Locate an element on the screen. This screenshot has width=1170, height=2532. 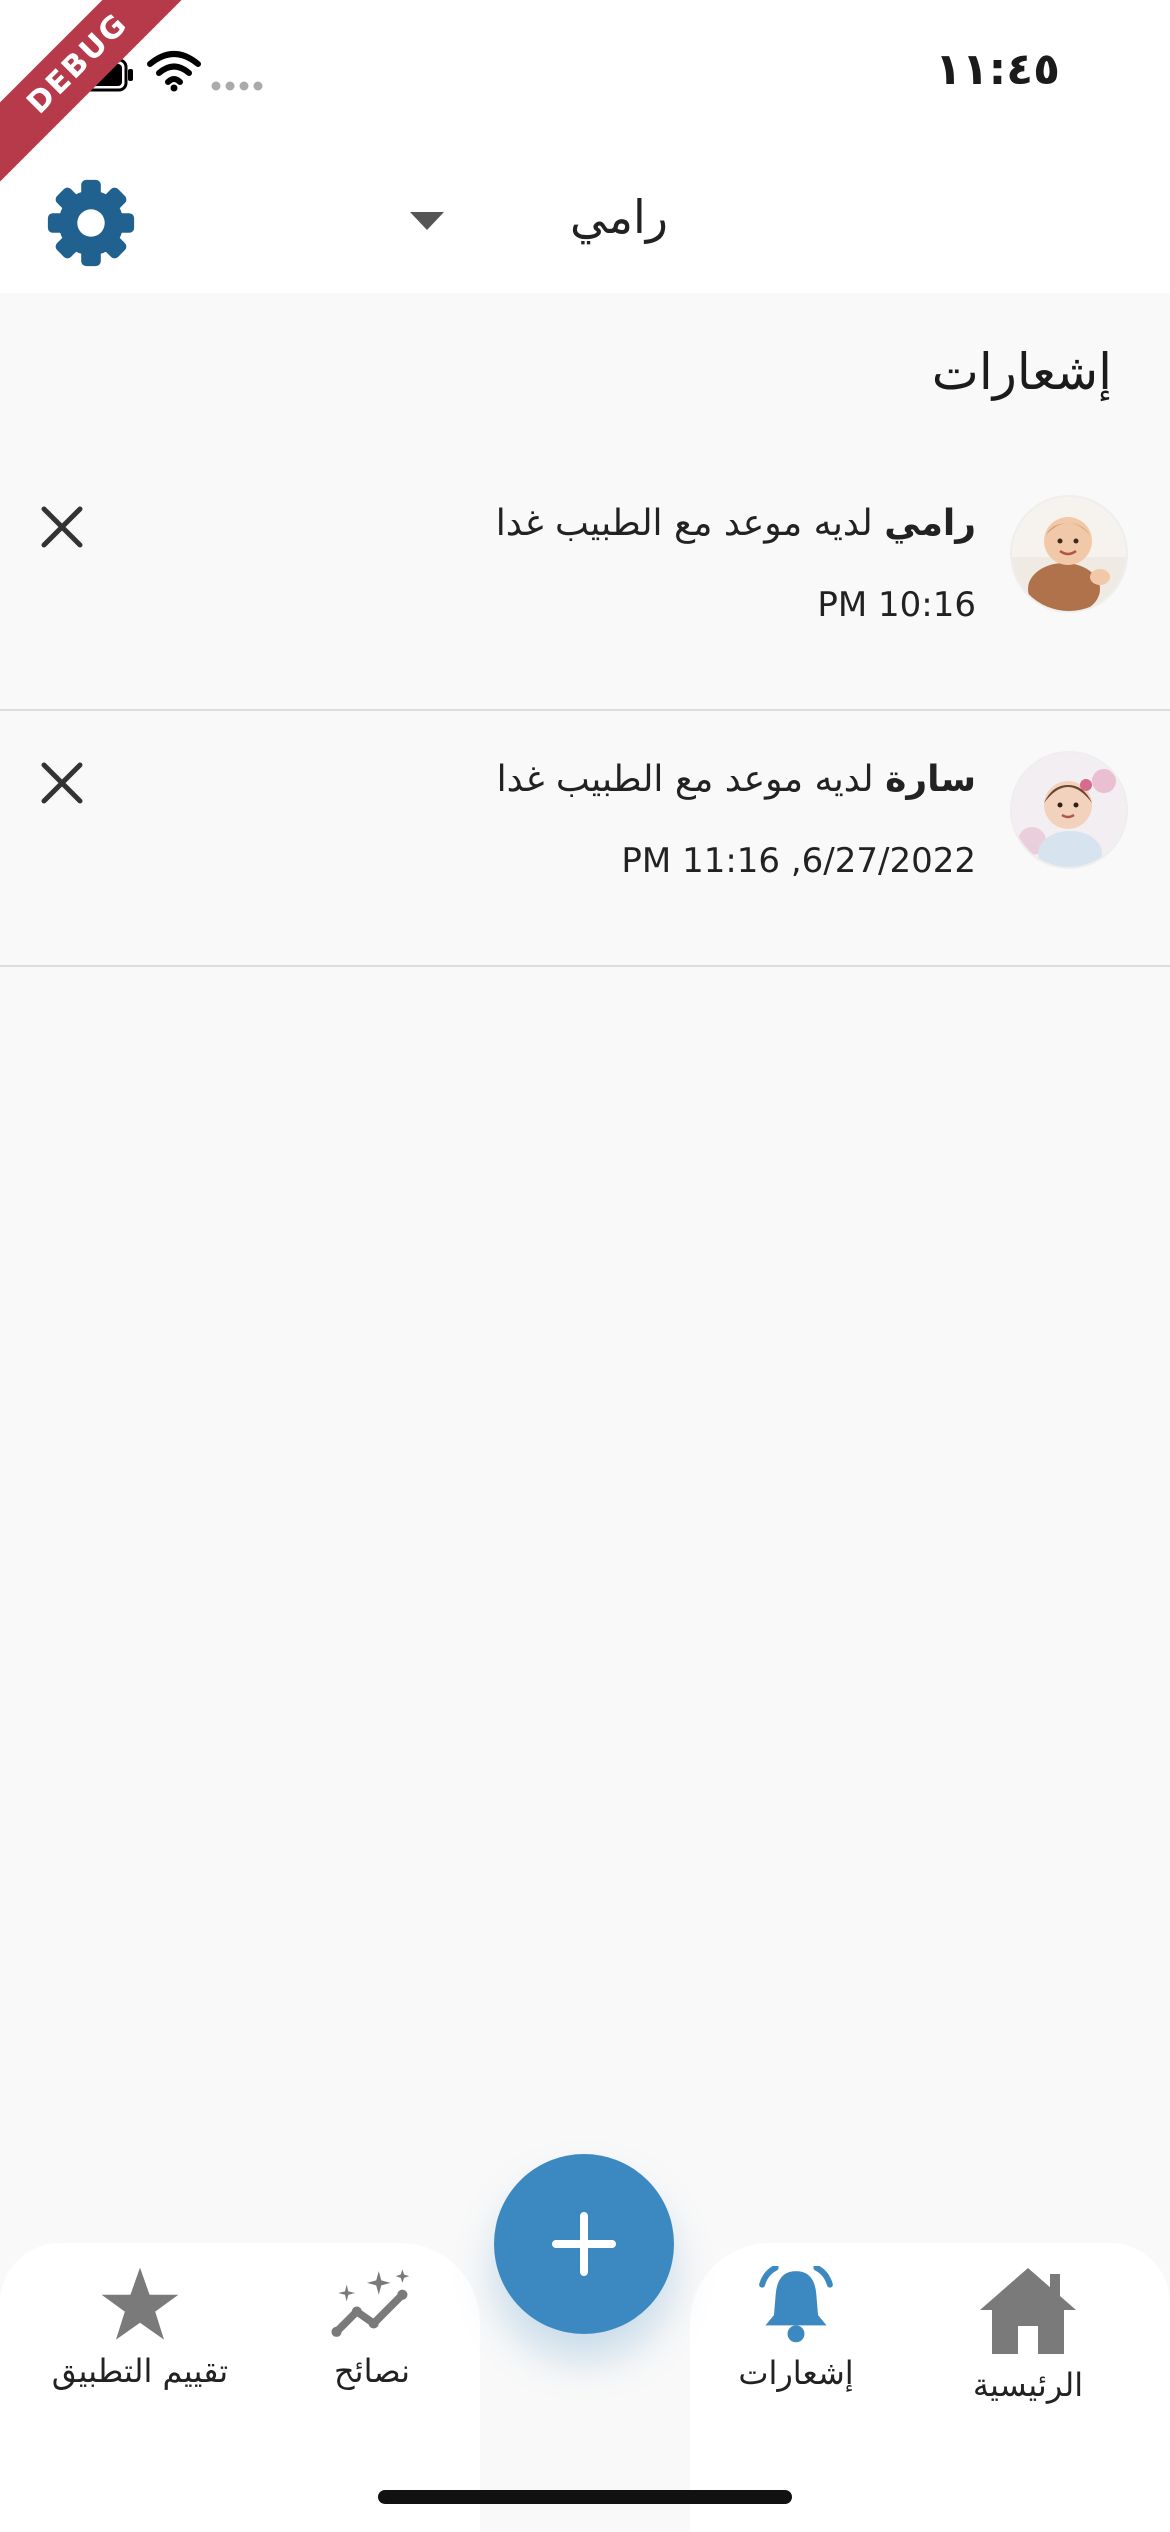
home-indicator is located at coordinates (585, 2497).